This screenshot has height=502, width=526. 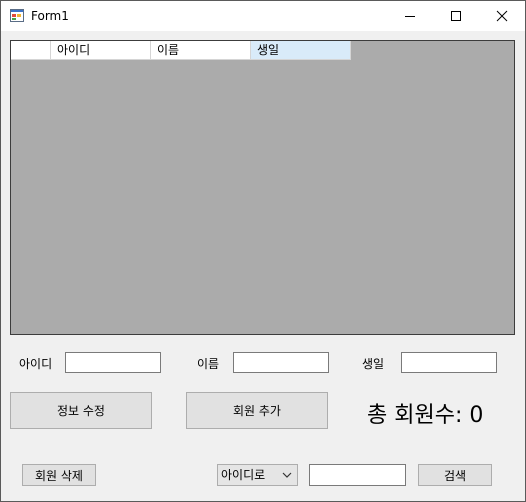 I want to click on title-bar: Form1, so click(x=263, y=16).